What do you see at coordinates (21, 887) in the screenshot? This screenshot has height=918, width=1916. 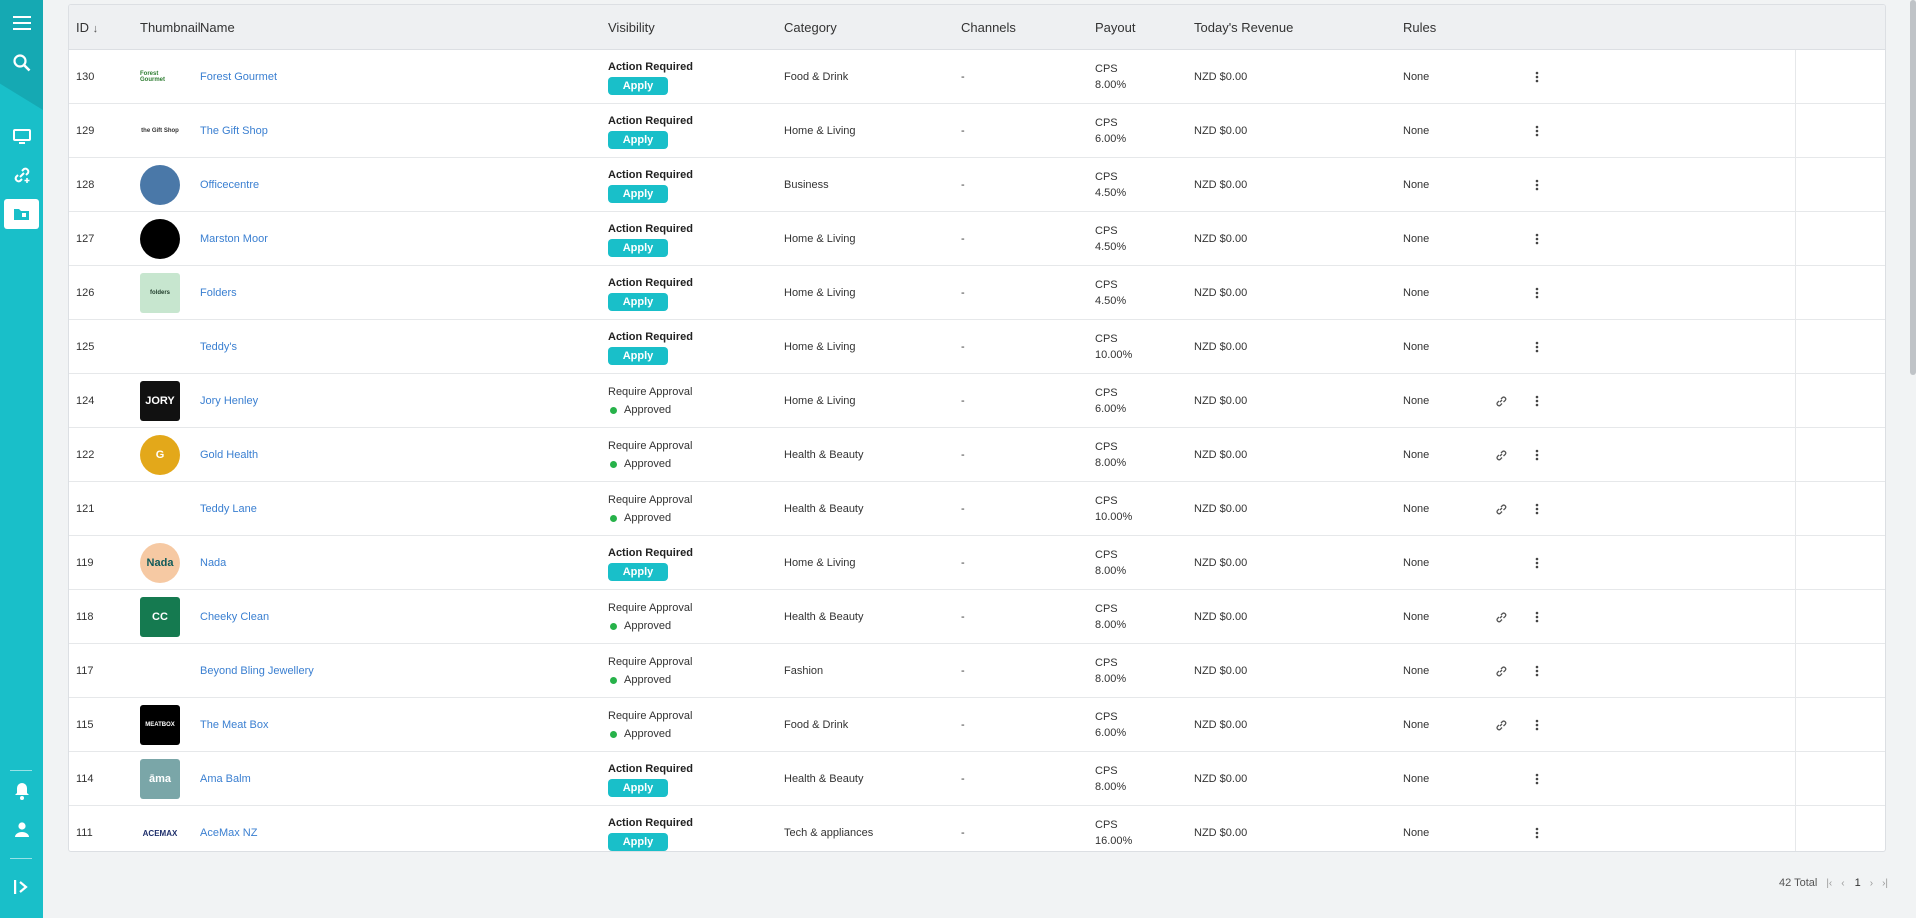 I see `expand-icon` at bounding box center [21, 887].